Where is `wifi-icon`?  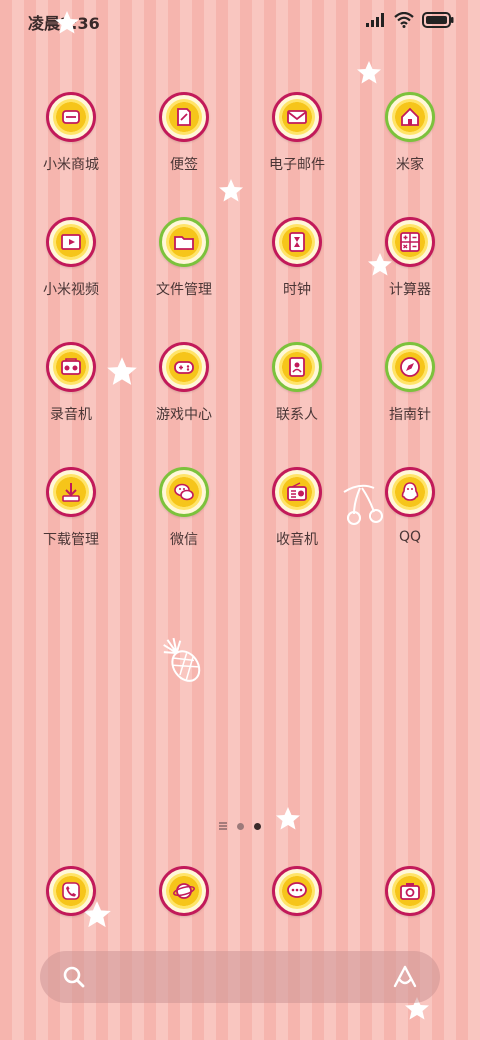
wifi-icon is located at coordinates (404, 20).